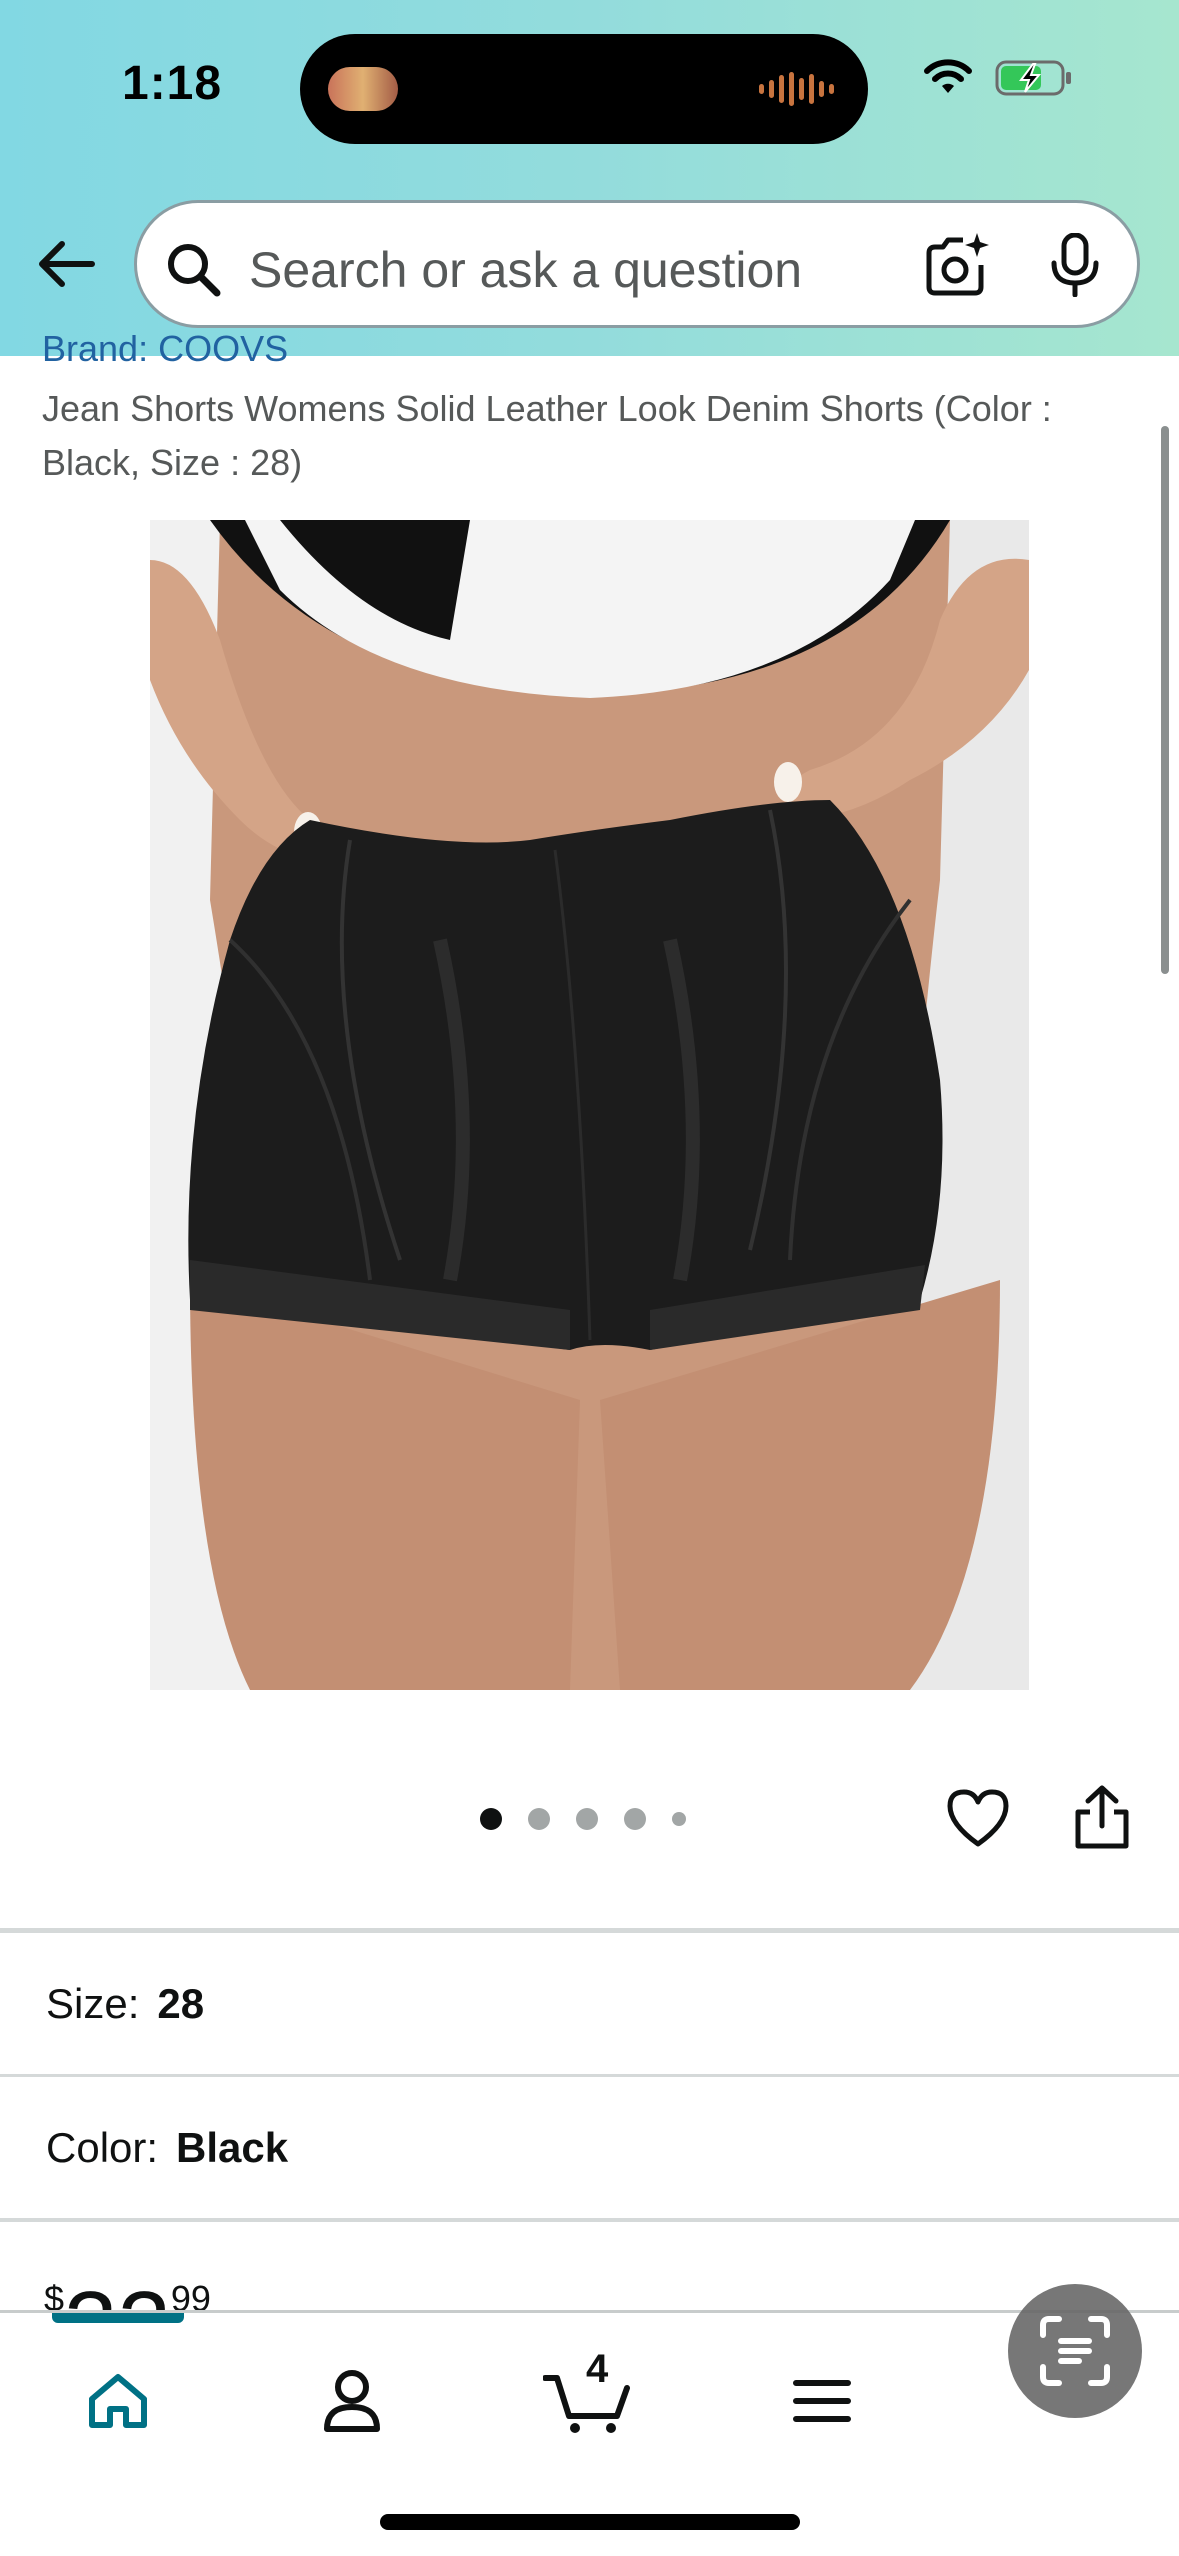 The width and height of the screenshot is (1179, 2556). What do you see at coordinates (363, 89) in the screenshot?
I see `now-playing-artwork` at bounding box center [363, 89].